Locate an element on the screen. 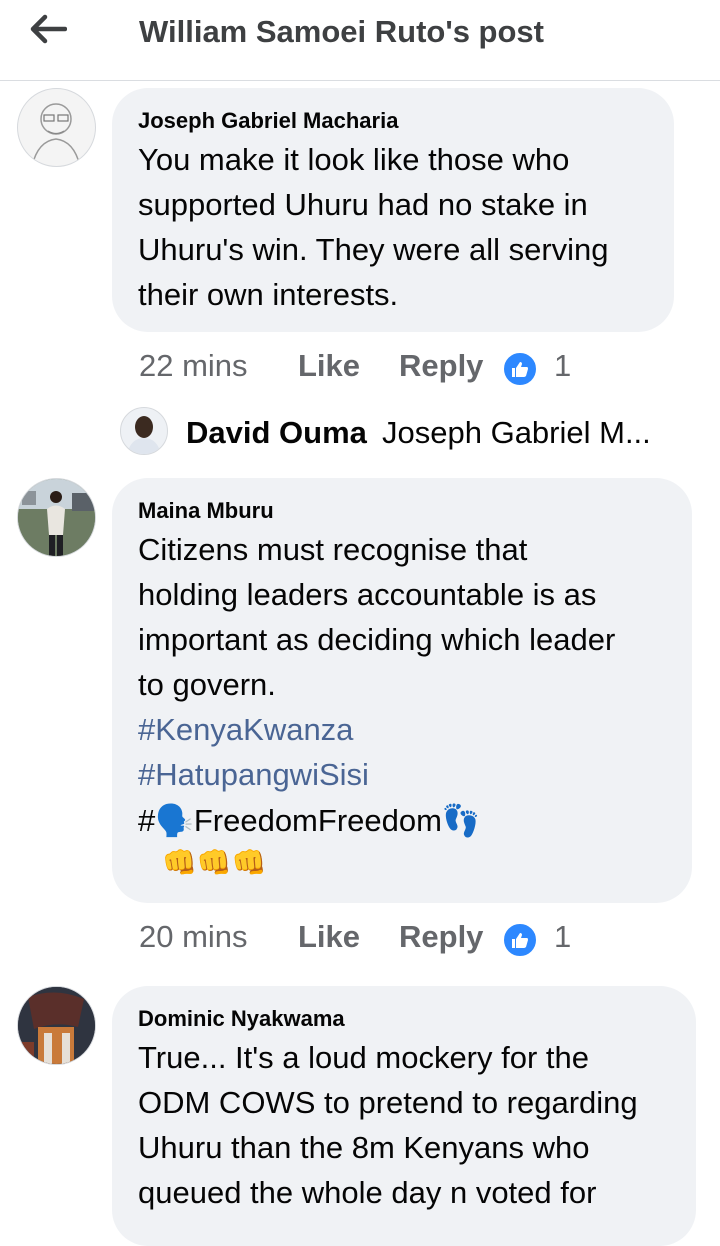 The height and width of the screenshot is (1246, 720). hashtag-link: #KenyaKwanza is located at coordinates (245, 730).